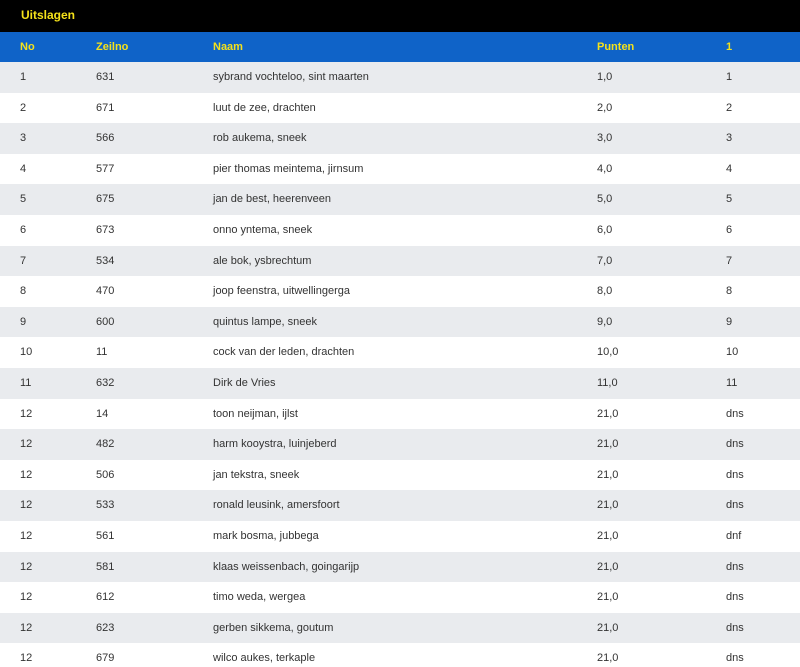  I want to click on table-row: 4 577 pier thomas meintema, jirnsum 4,0 4, so click(400, 169).